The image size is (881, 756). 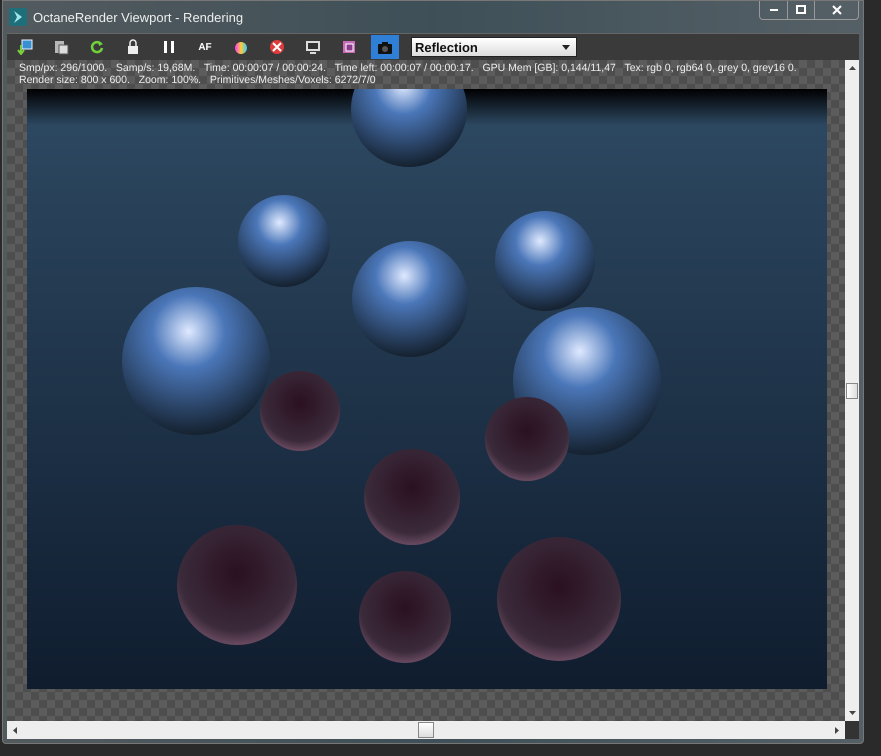 What do you see at coordinates (61, 47) in the screenshot?
I see `clipboard-icon` at bounding box center [61, 47].